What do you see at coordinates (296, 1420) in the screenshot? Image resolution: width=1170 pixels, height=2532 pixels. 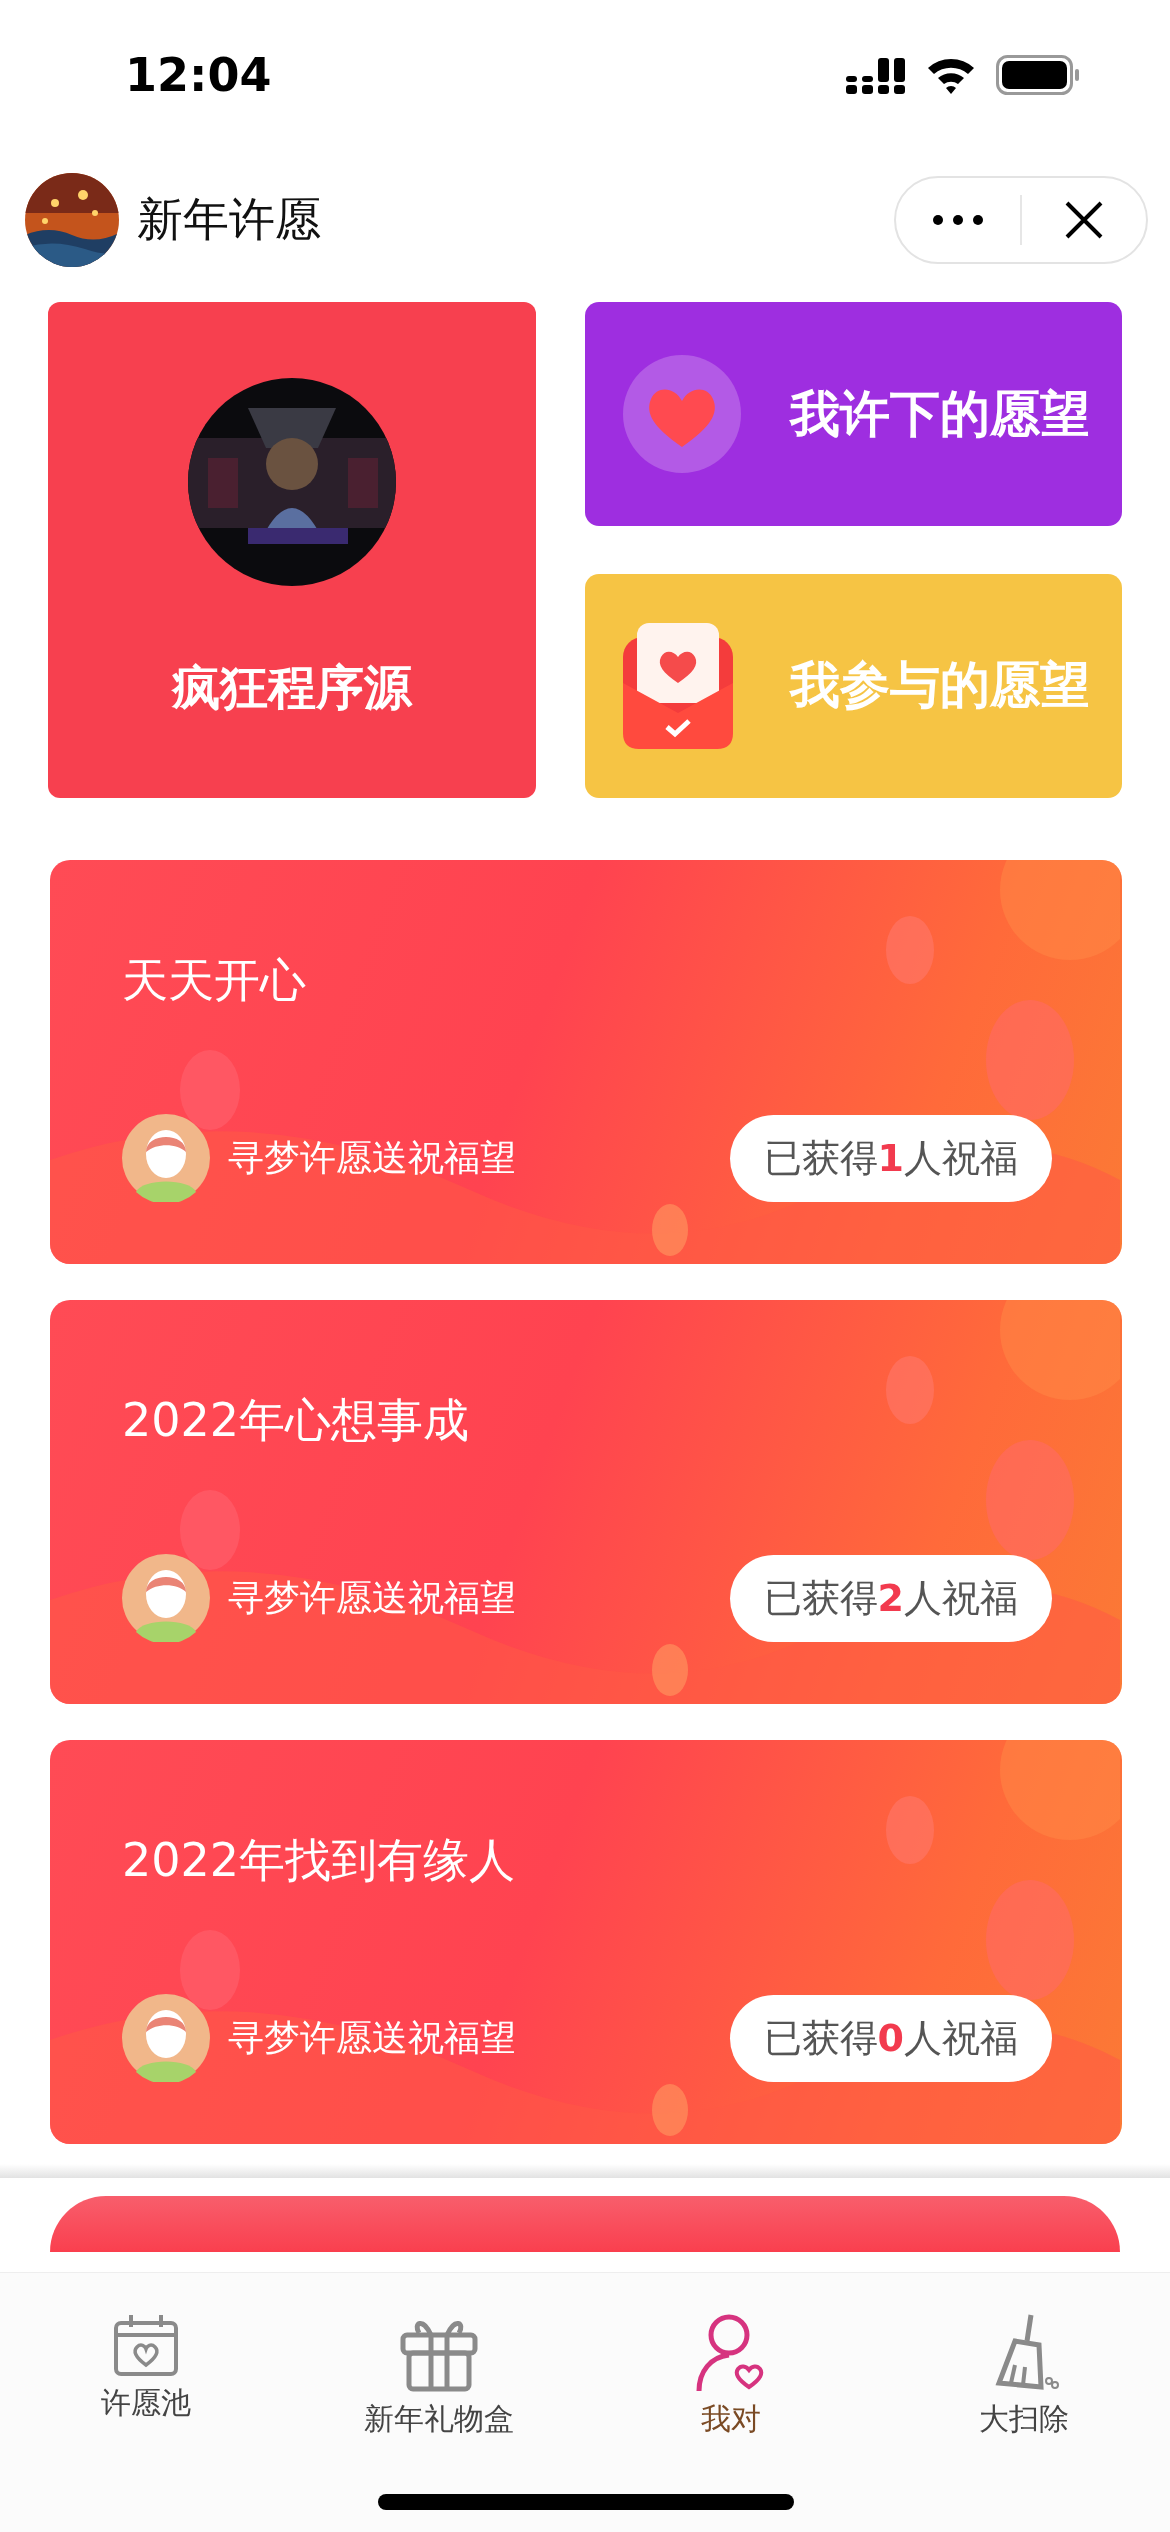 I see `wish-title: 2022年心想事成` at bounding box center [296, 1420].